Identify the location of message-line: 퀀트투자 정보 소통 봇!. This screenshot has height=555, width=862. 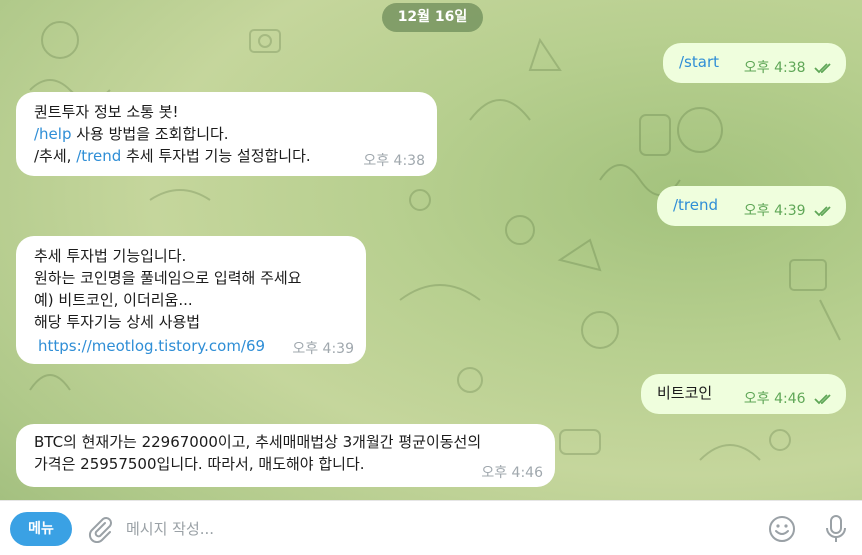
(106, 112).